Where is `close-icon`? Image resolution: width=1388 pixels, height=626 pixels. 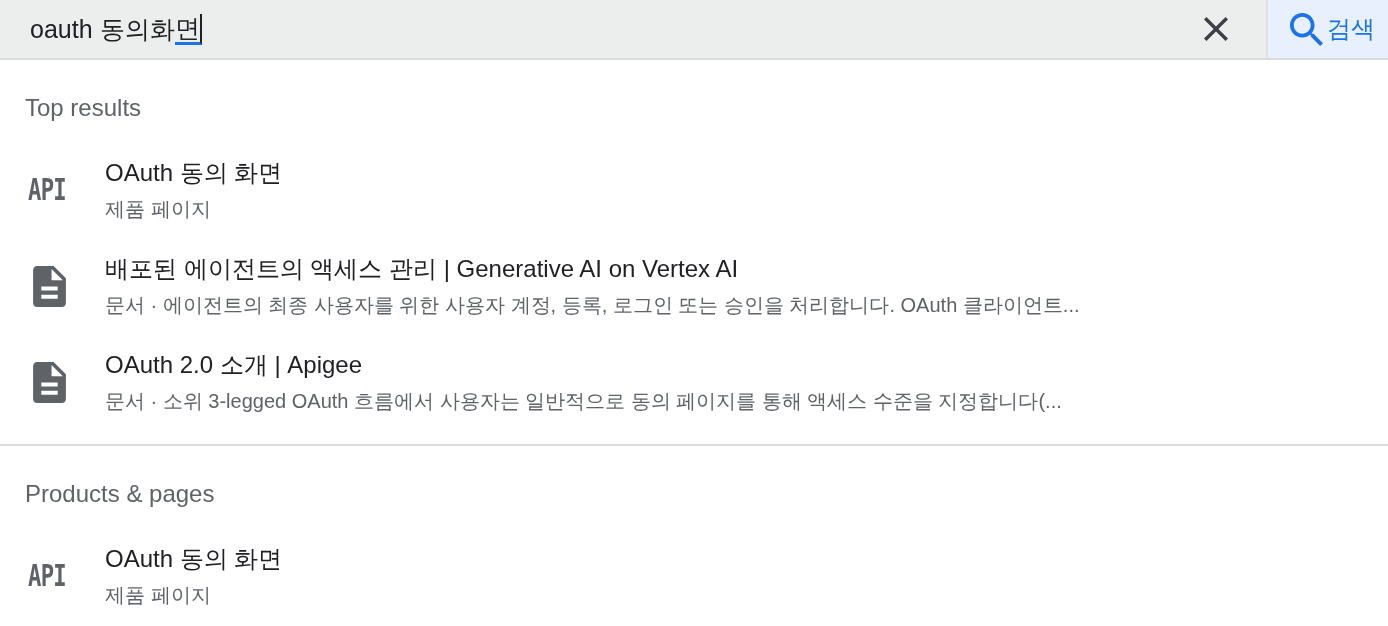
close-icon is located at coordinates (1216, 29).